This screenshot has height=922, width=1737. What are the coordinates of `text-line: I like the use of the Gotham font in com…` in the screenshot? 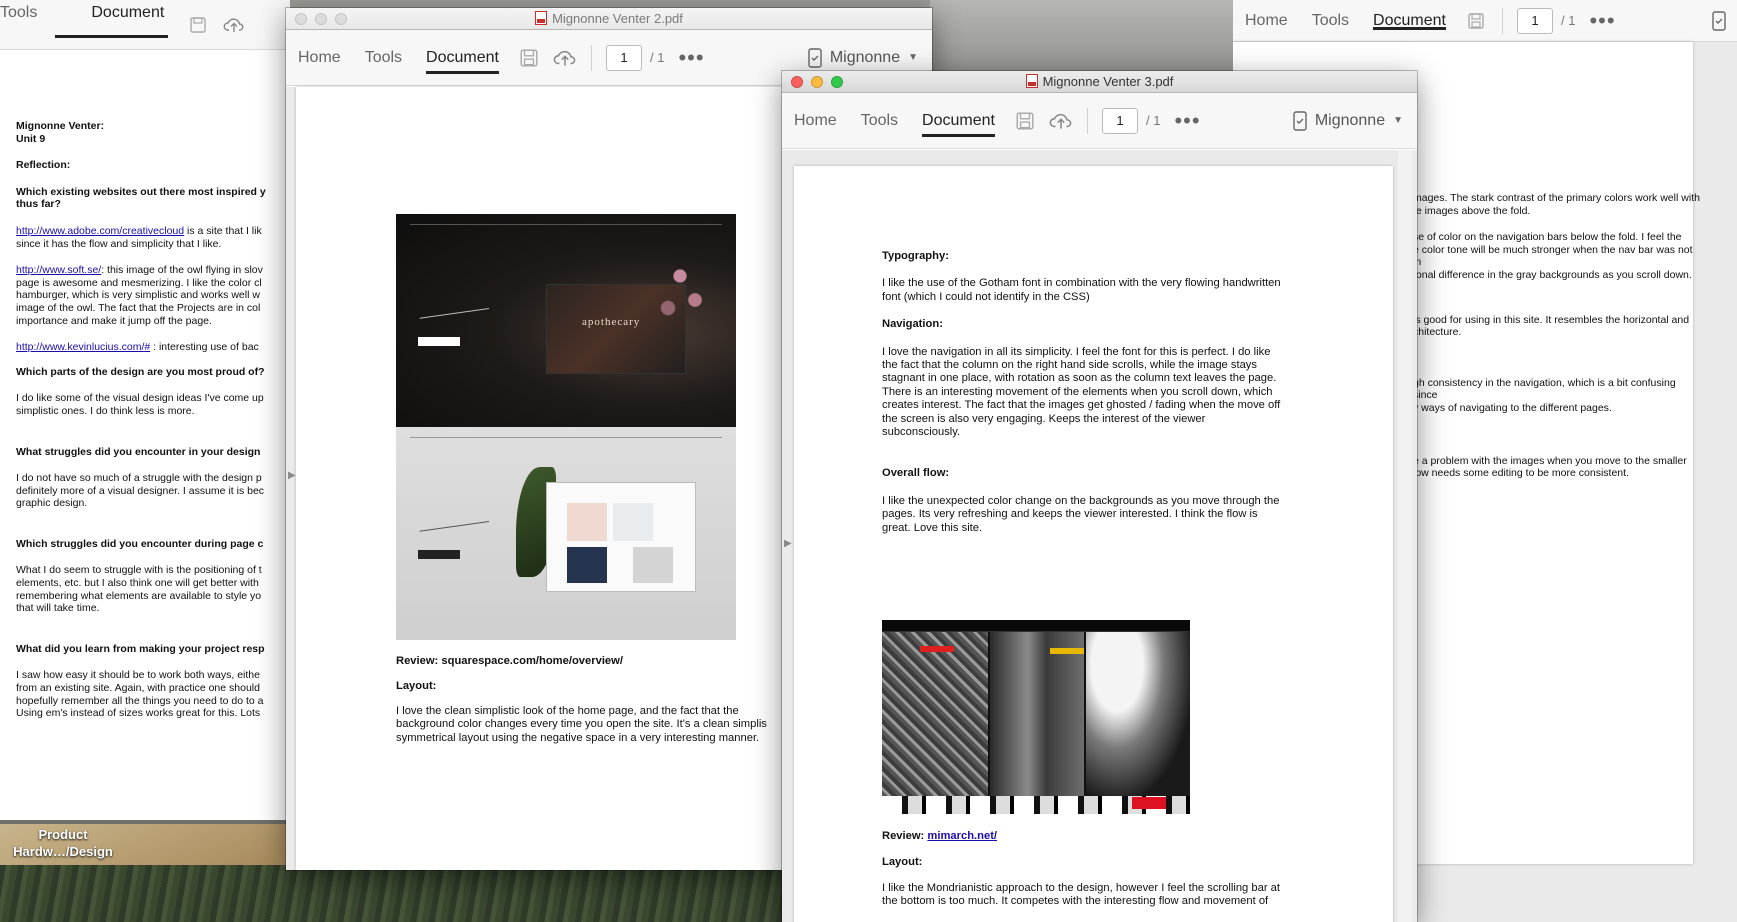 It's located at (1081, 283).